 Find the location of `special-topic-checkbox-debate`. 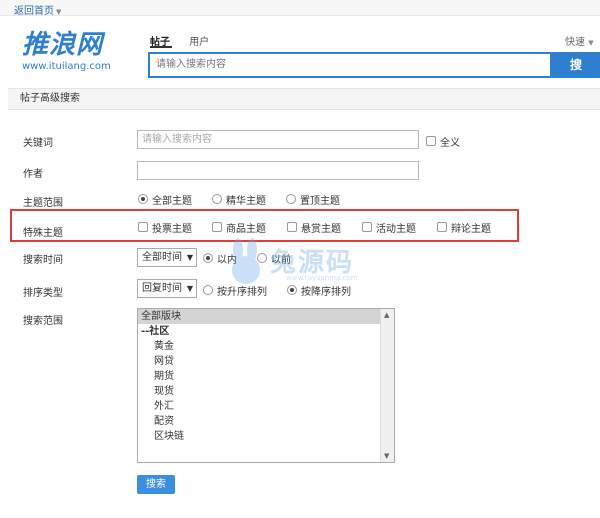

special-topic-checkbox-debate is located at coordinates (442, 227).